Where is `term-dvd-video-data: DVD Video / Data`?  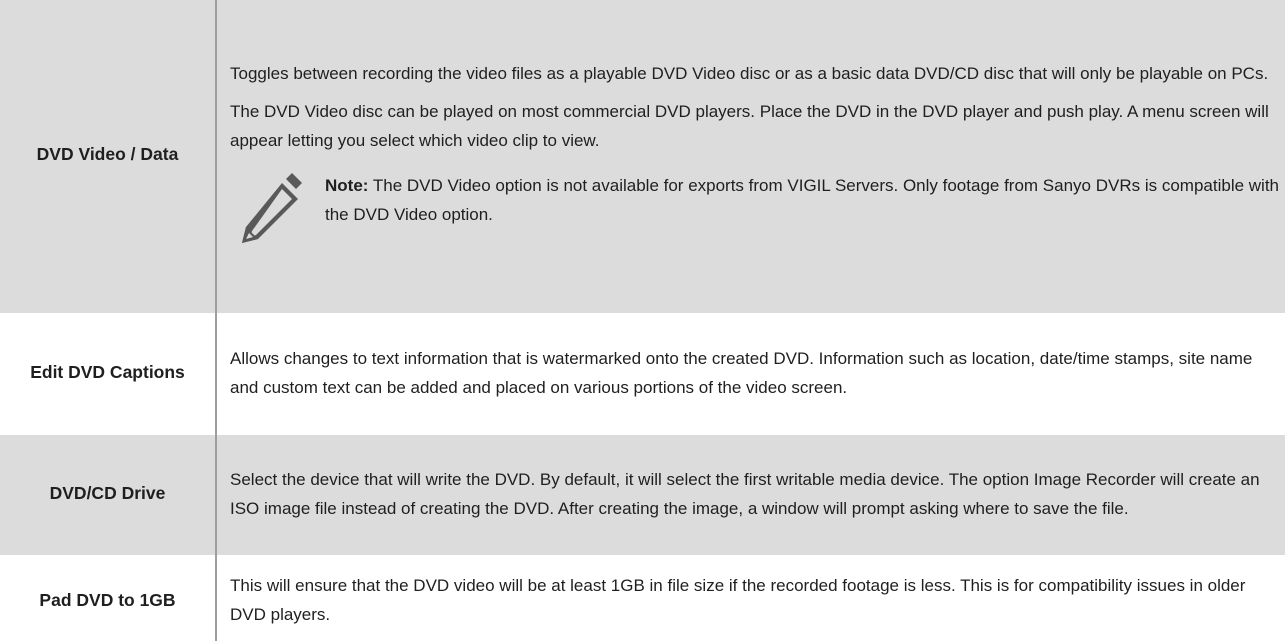
term-dvd-video-data: DVD Video / Data is located at coordinates (108, 157).